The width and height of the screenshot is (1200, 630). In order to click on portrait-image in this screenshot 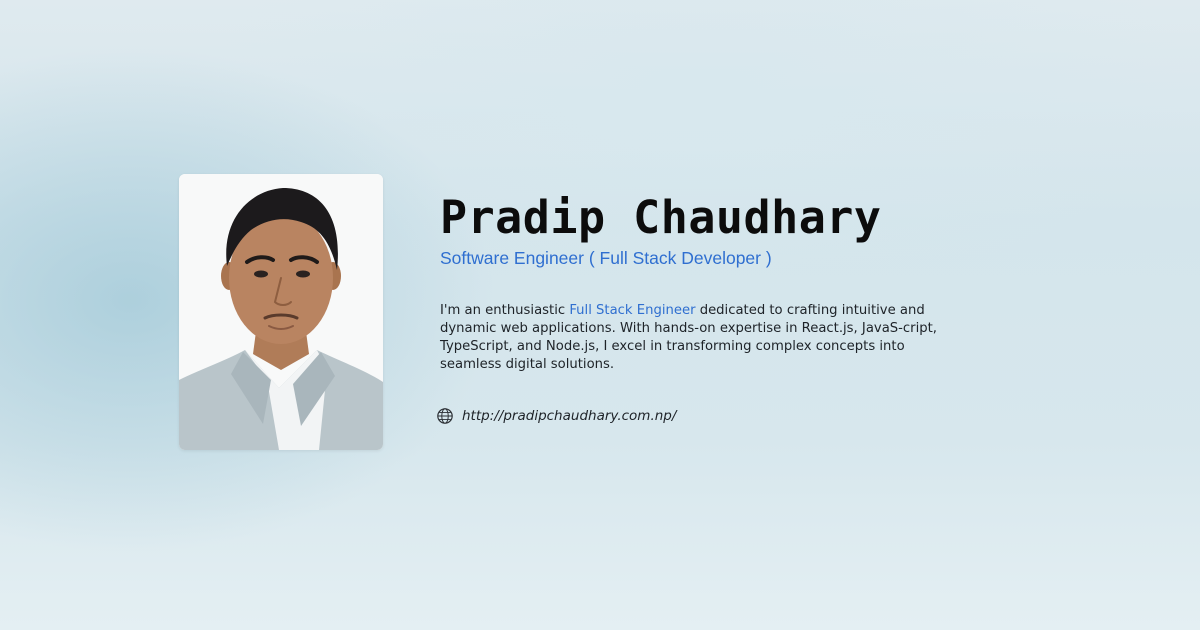, I will do `click(281, 312)`.